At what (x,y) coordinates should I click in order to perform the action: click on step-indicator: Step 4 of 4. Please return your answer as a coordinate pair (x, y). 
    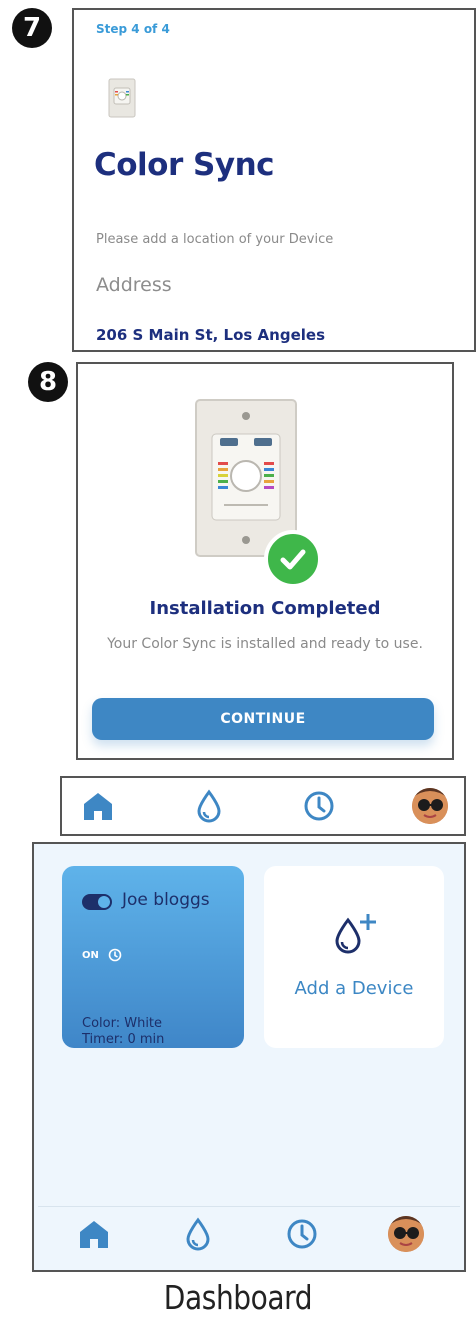
    Looking at the image, I should click on (133, 29).